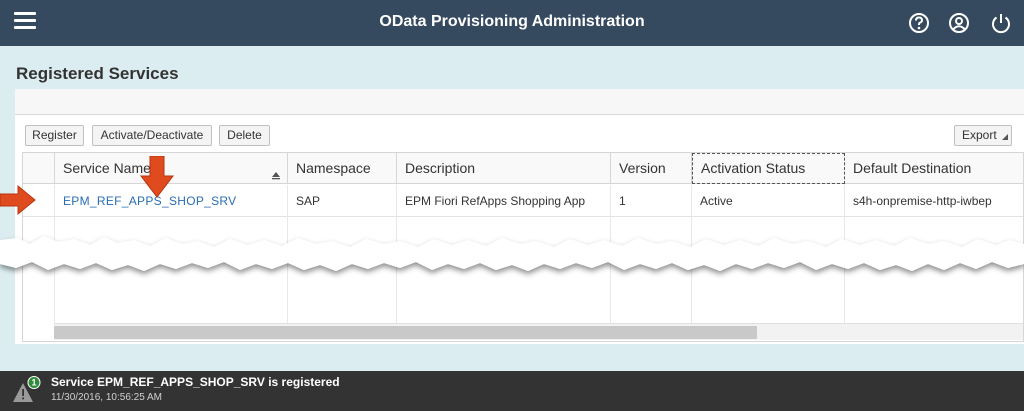 The image size is (1024, 411). I want to click on shell-header: OData Provisioning Administration, so click(512, 23).